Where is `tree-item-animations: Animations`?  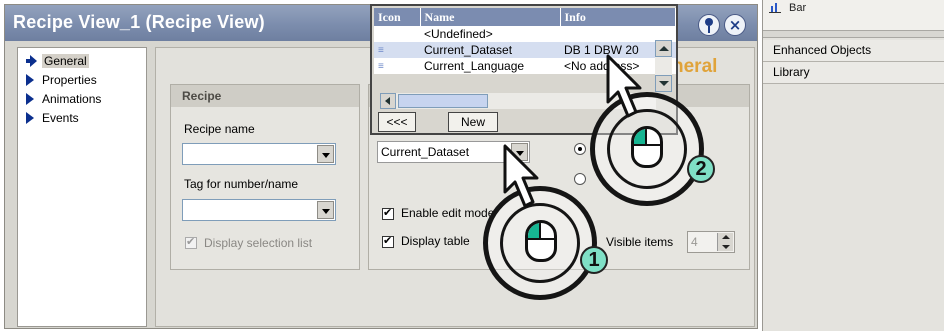
tree-item-animations: Animations is located at coordinates (63, 99).